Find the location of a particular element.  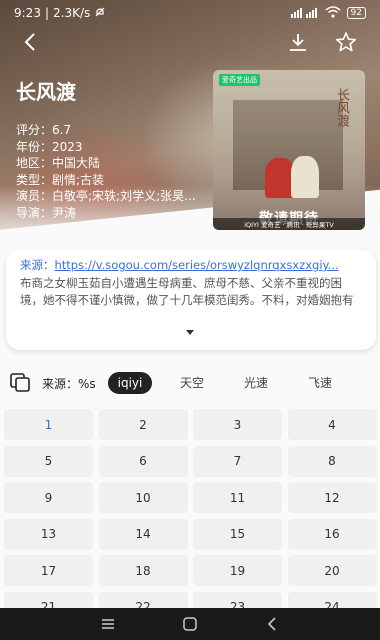

episode-item: 17 is located at coordinates (48, 570).